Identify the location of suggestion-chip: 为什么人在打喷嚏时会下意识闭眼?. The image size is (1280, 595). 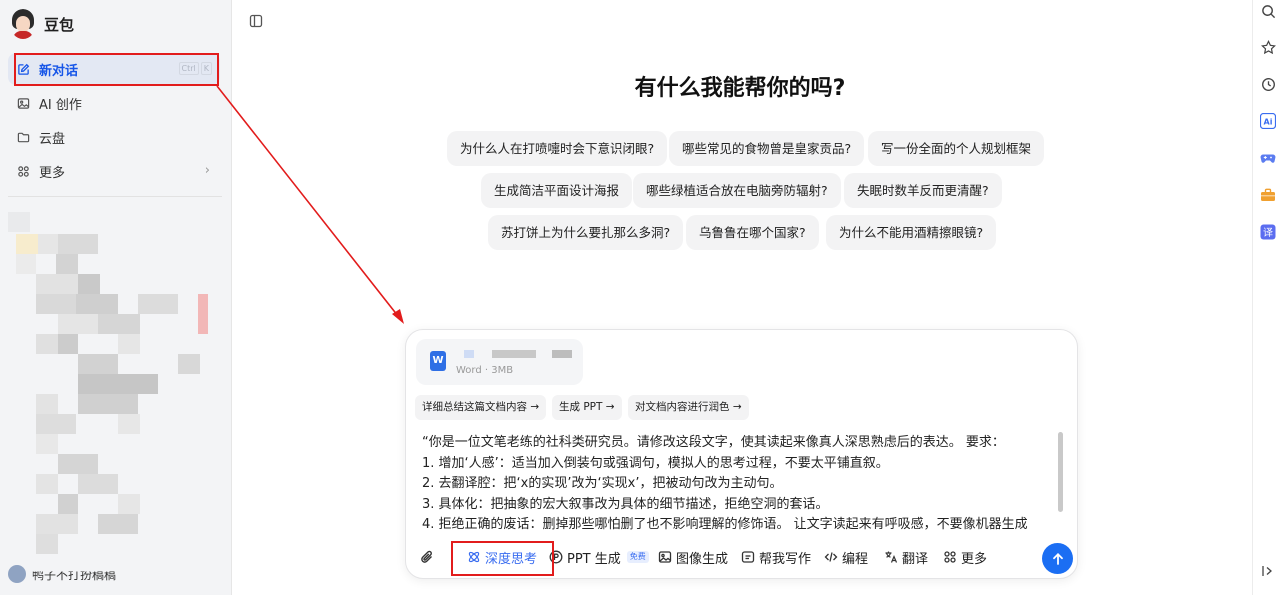
(557, 148).